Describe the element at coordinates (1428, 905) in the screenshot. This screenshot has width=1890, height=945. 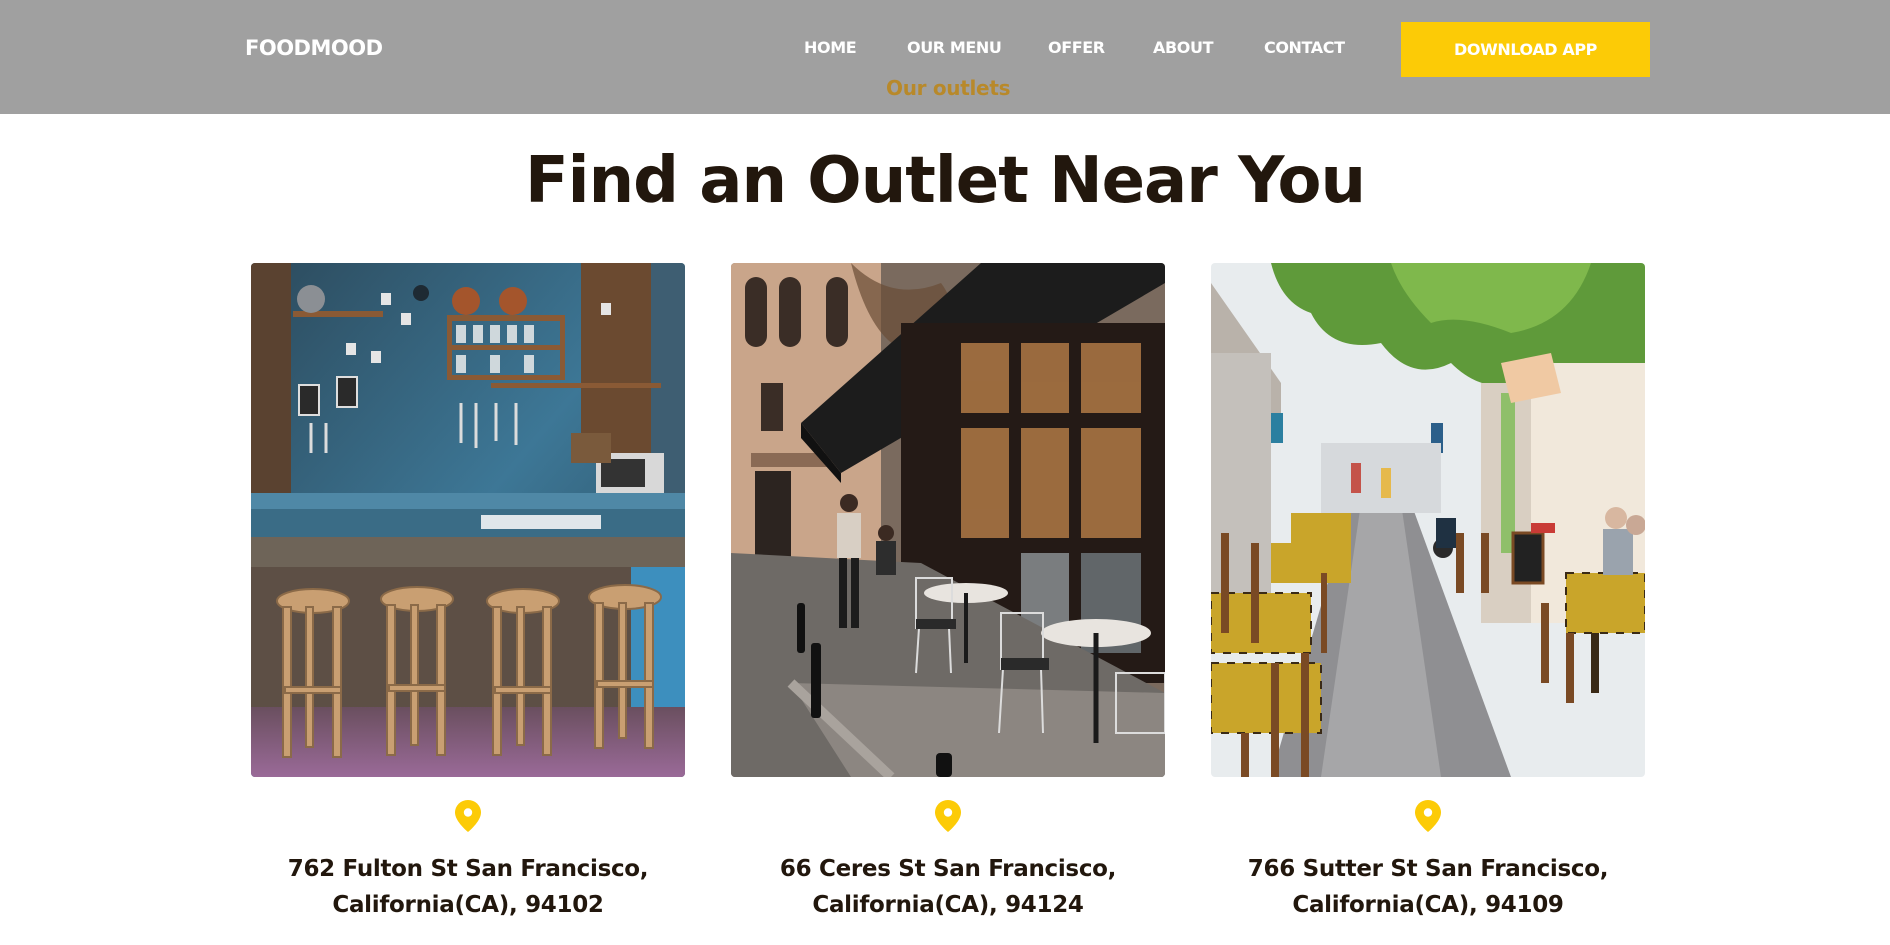
I see `address-line-2: California(CA), 94109` at that location.